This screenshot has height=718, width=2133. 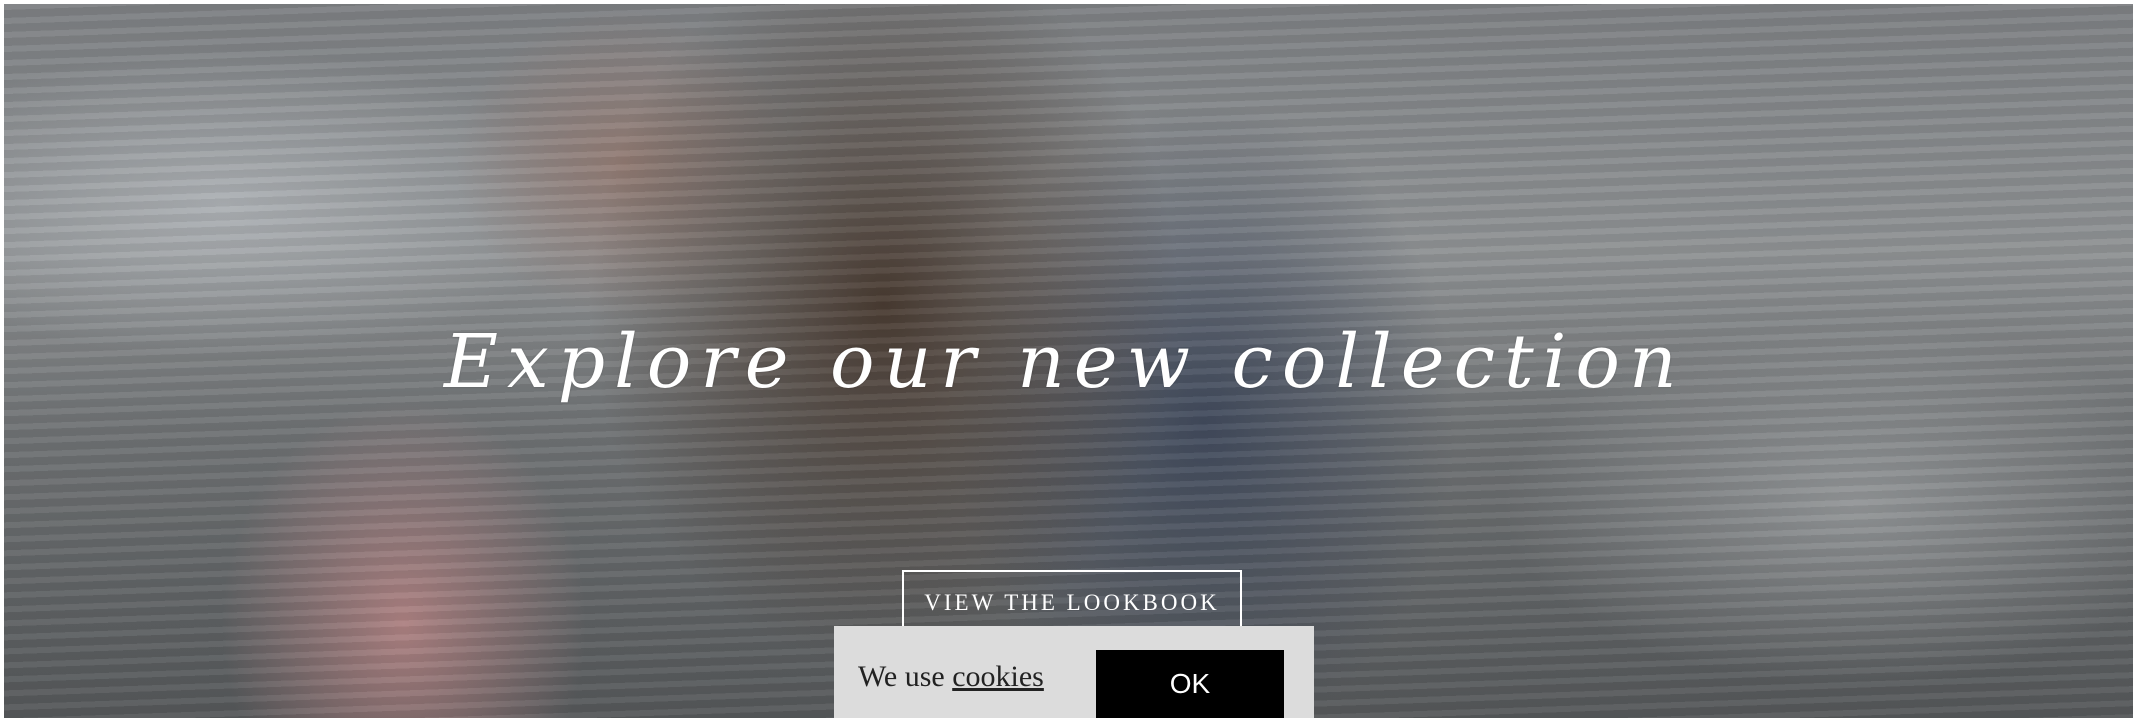 What do you see at coordinates (905, 676) in the screenshot?
I see `cookie-notice-prefix: We use` at bounding box center [905, 676].